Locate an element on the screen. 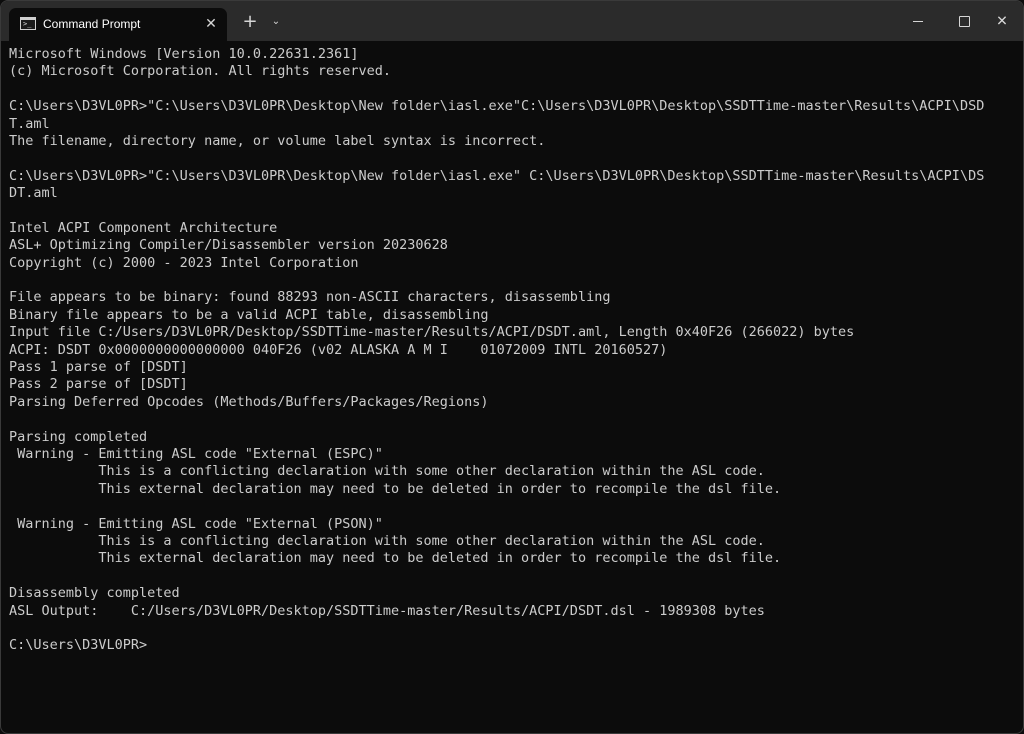 The height and width of the screenshot is (734, 1024). close-window-button: ✕ is located at coordinates (1001, 21).